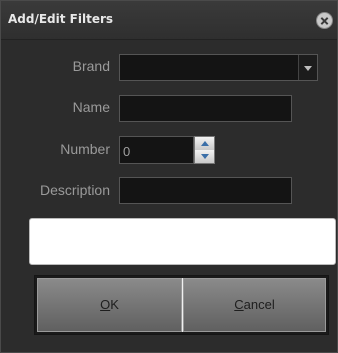 The image size is (338, 353). What do you see at coordinates (114, 304) in the screenshot?
I see `ok-label: K` at bounding box center [114, 304].